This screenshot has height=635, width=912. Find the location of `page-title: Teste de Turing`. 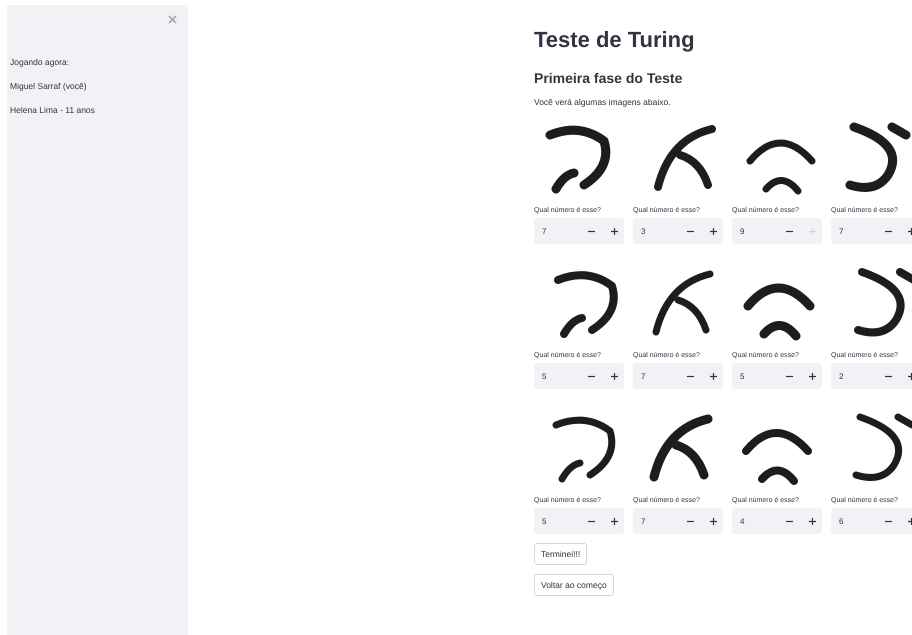

page-title: Teste de Turing is located at coordinates (615, 40).